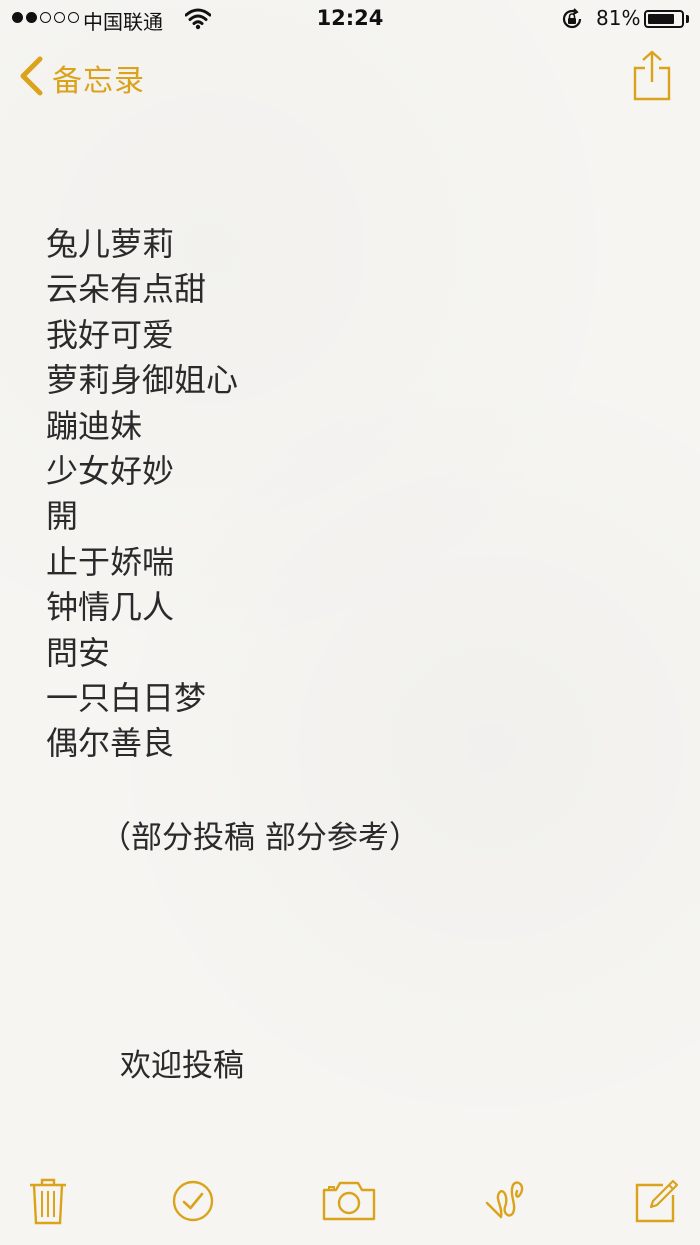 The image size is (700, 1245). Describe the element at coordinates (31, 78) in the screenshot. I see `chevron-left-icon` at that location.